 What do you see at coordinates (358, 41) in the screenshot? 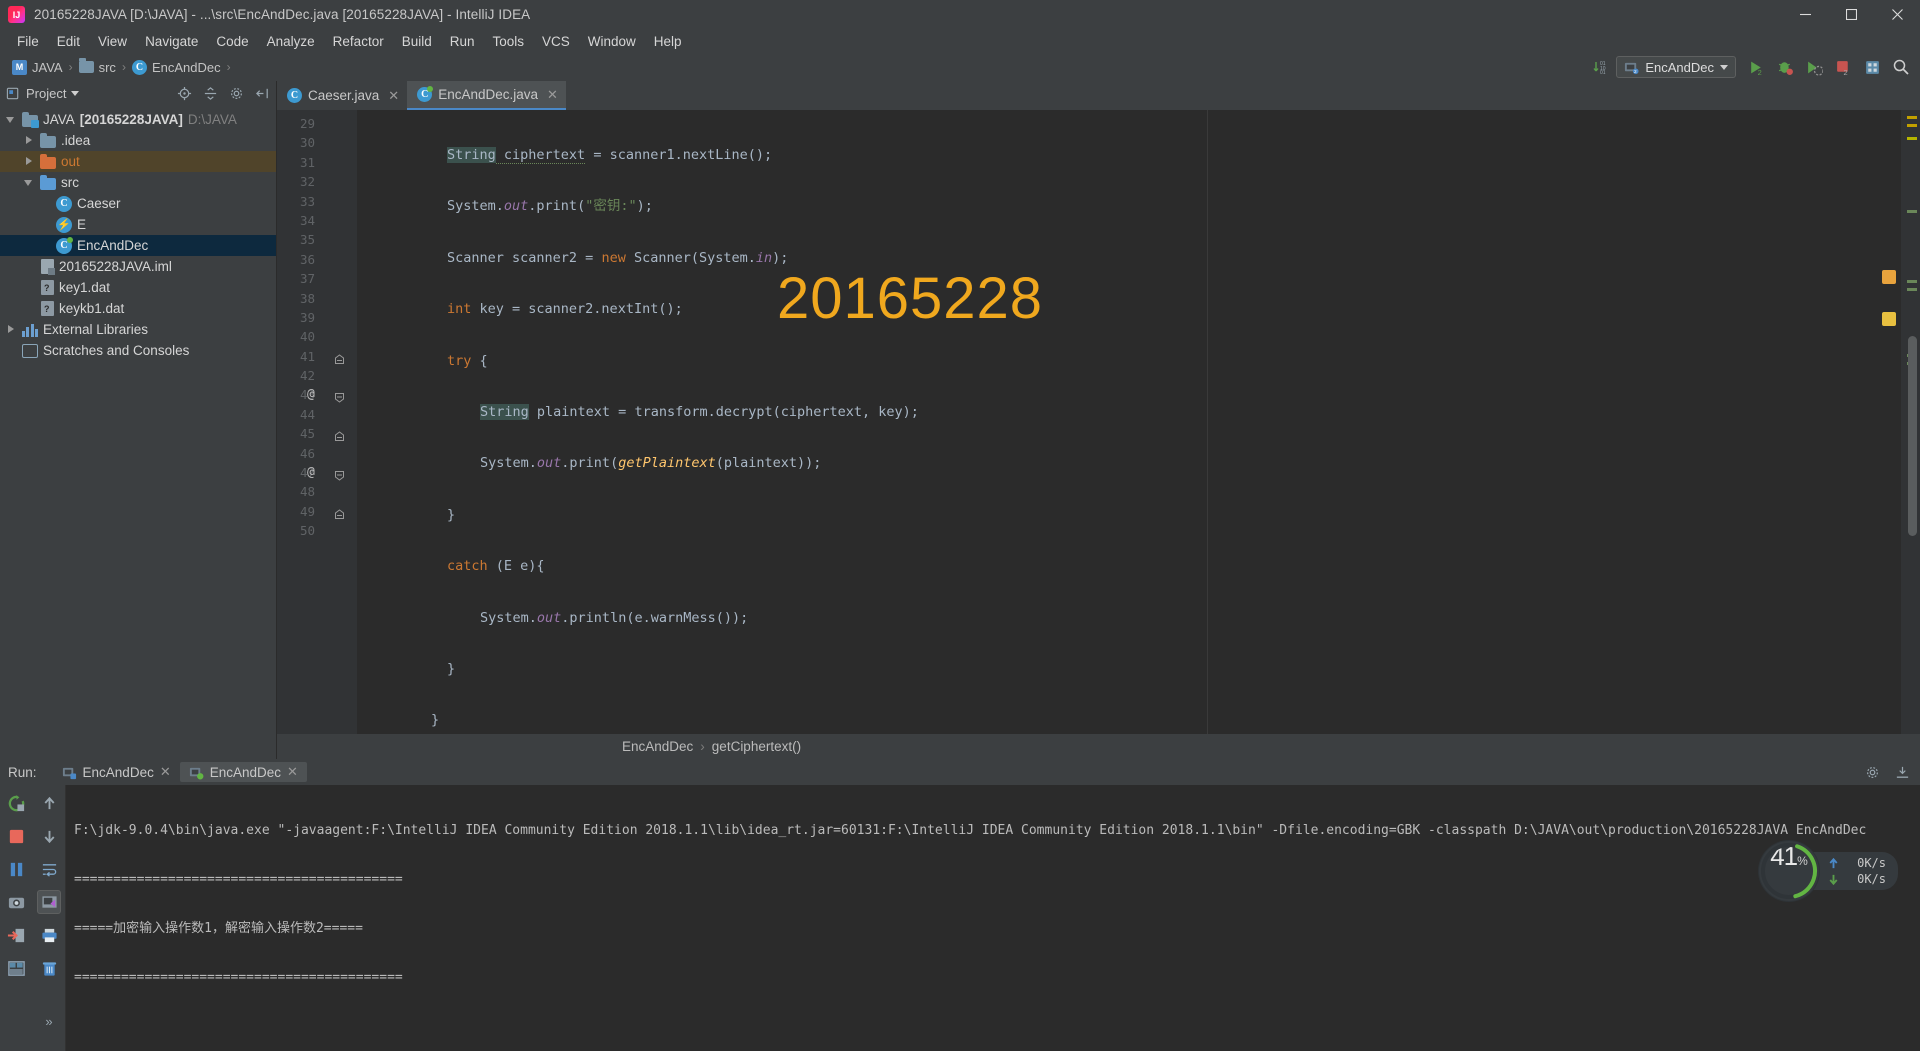
I see `menu-refactor: Refactor` at bounding box center [358, 41].